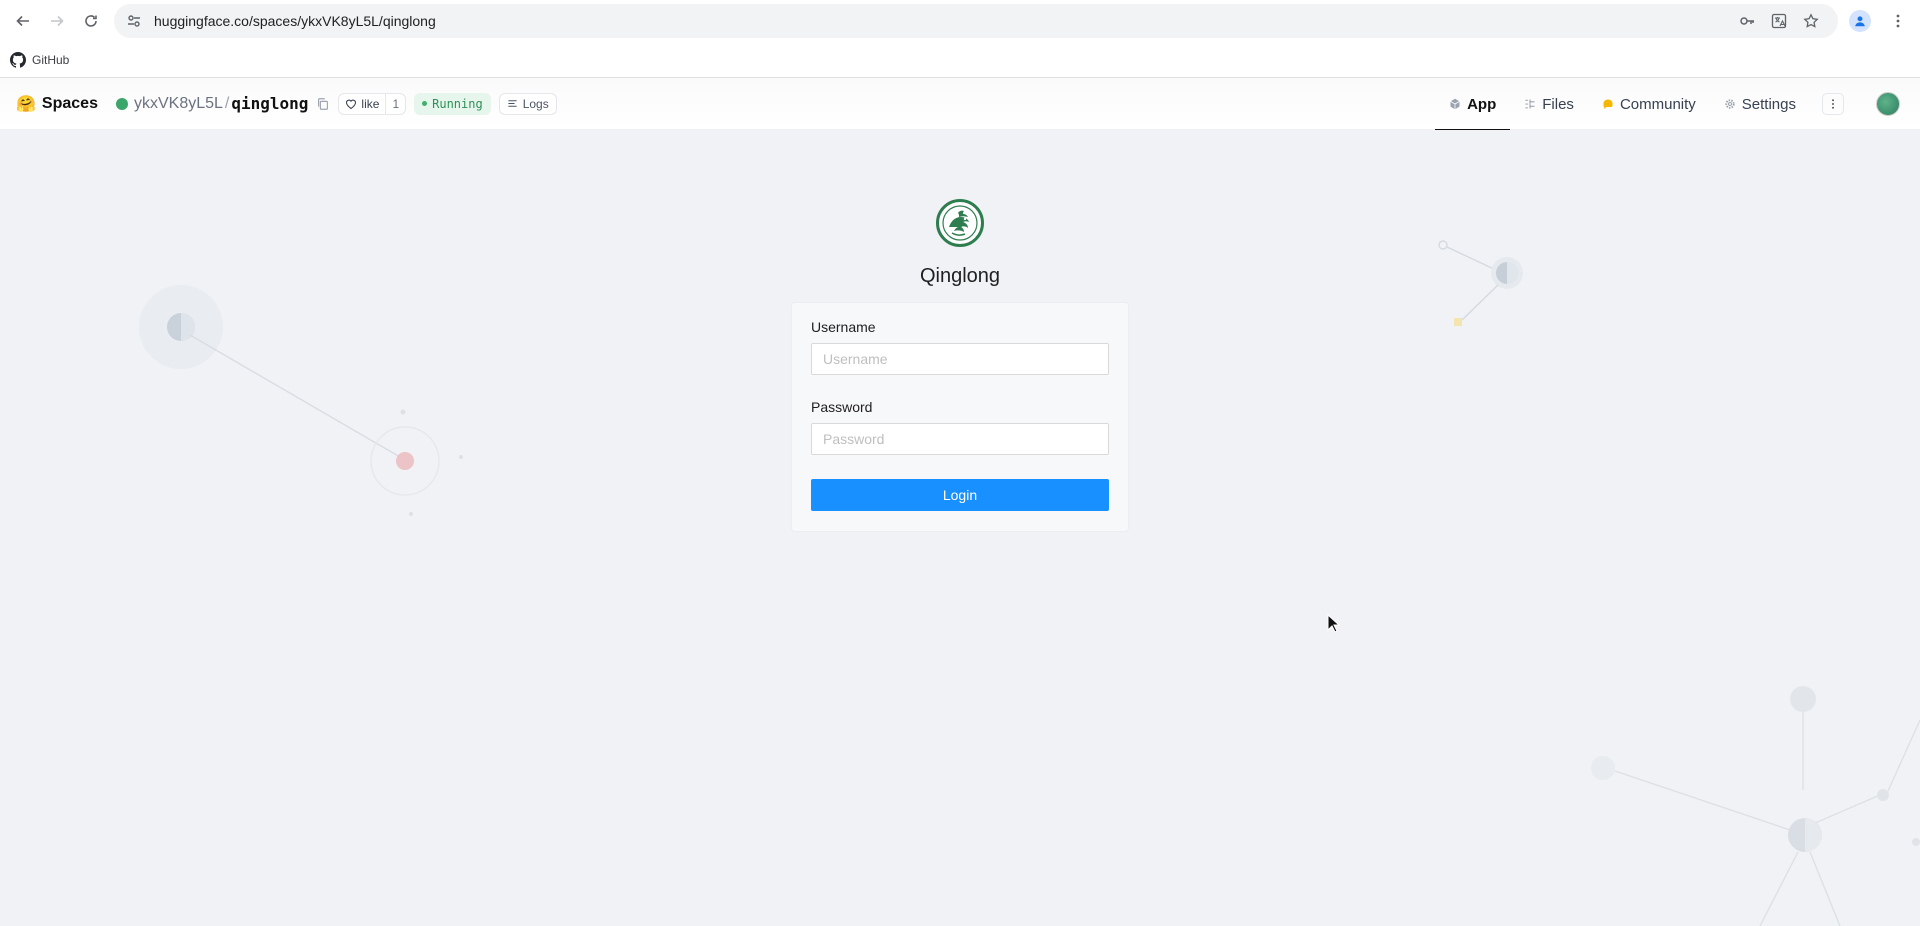 This screenshot has width=1920, height=926. What do you see at coordinates (51, 59) in the screenshot?
I see `bookmark-label: GitHub` at bounding box center [51, 59].